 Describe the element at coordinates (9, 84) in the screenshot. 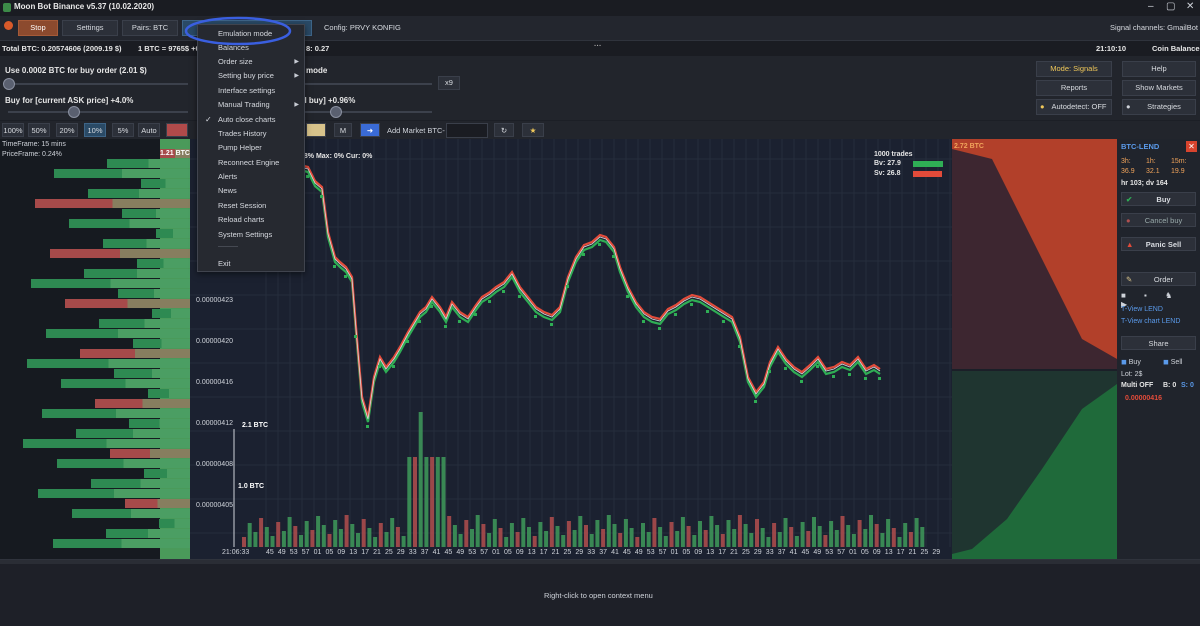

I see `order-size-slider` at that location.